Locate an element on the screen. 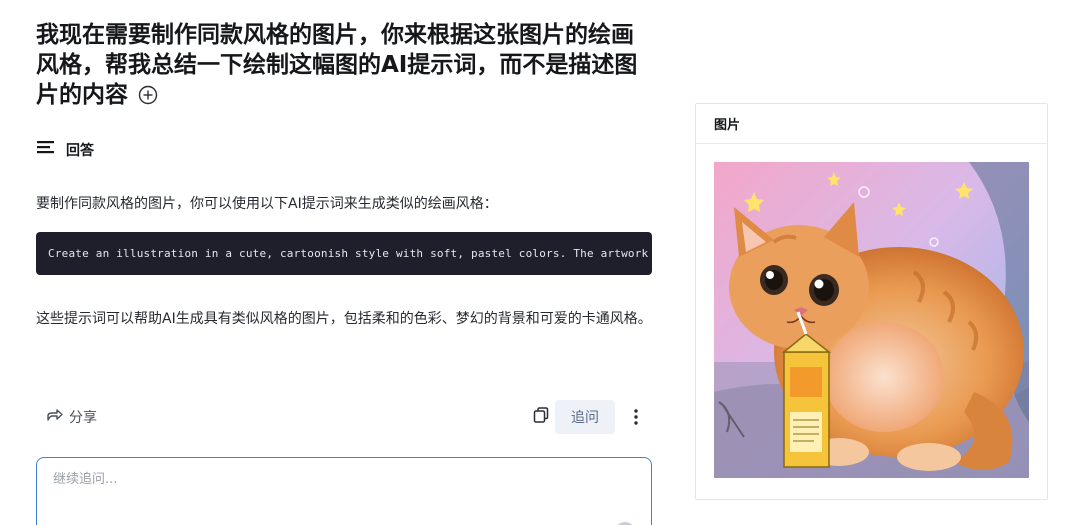 Image resolution: width=1080 pixels, height=525 pixels. action-bar: 分享 追问 is located at coordinates (344, 417).